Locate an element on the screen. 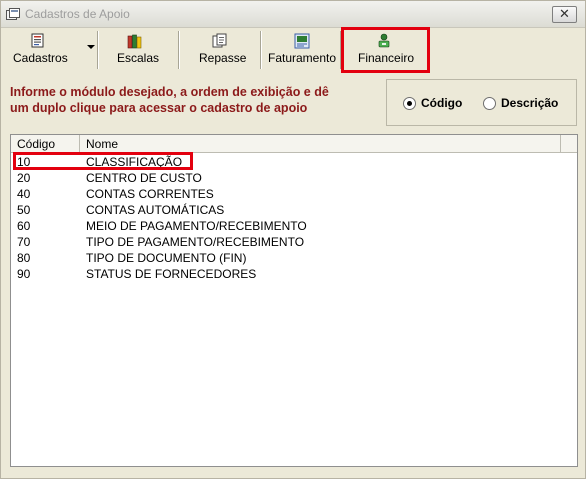 The height and width of the screenshot is (479, 586). table-row: 70 TIPO DE PAGAMENTO/RECEBIMENTO is located at coordinates (294, 242).